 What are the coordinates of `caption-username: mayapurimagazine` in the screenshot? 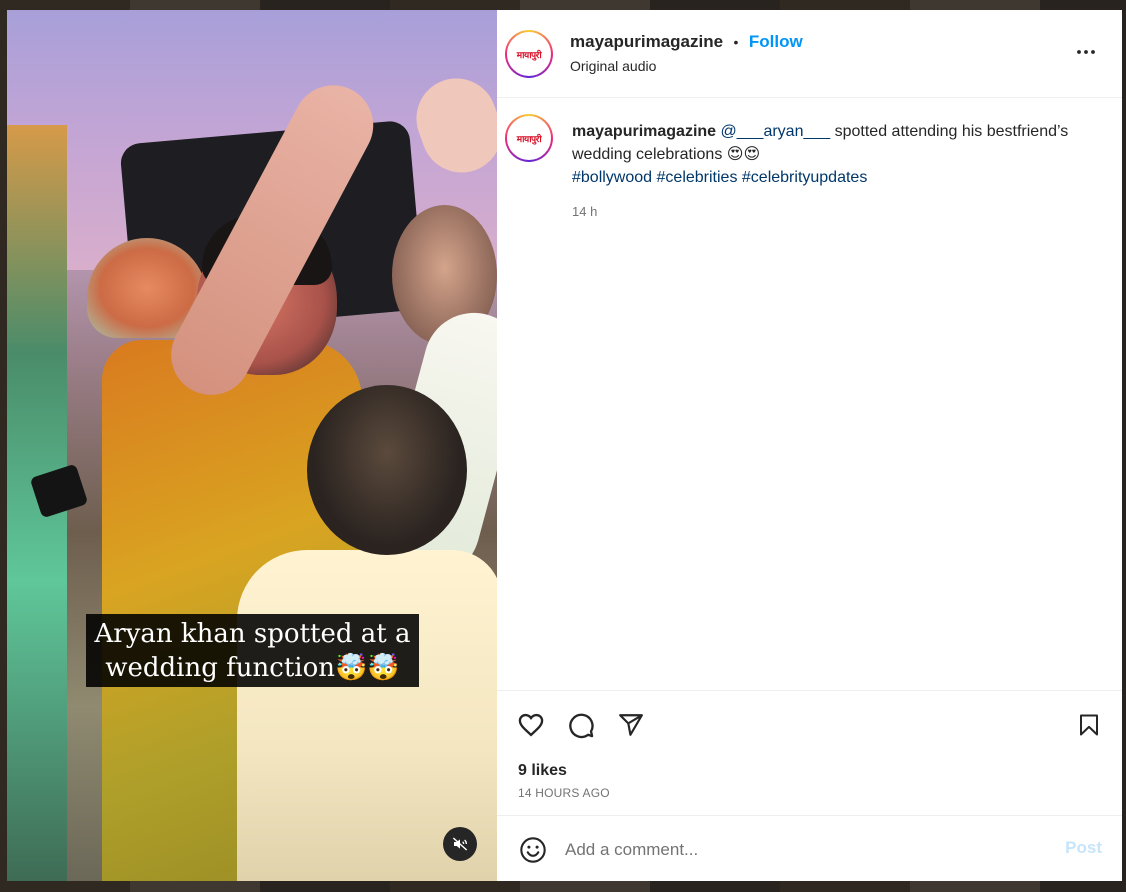 It's located at (644, 131).